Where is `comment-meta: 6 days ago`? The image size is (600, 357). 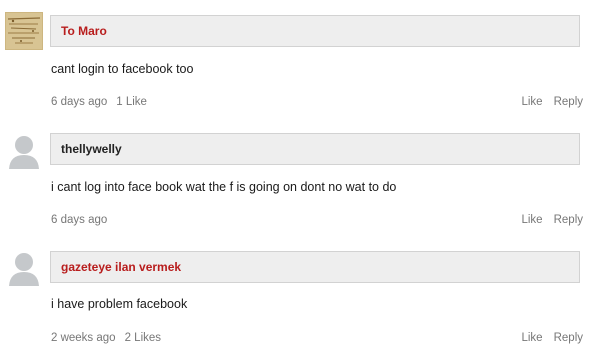 comment-meta: 6 days ago is located at coordinates (88, 220).